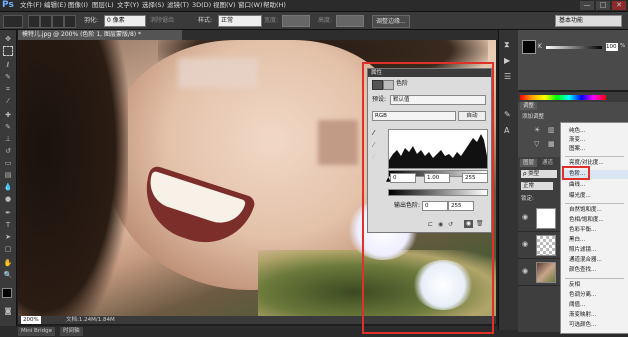  I want to click on menu-help: 帮助(H), so click(274, 5).